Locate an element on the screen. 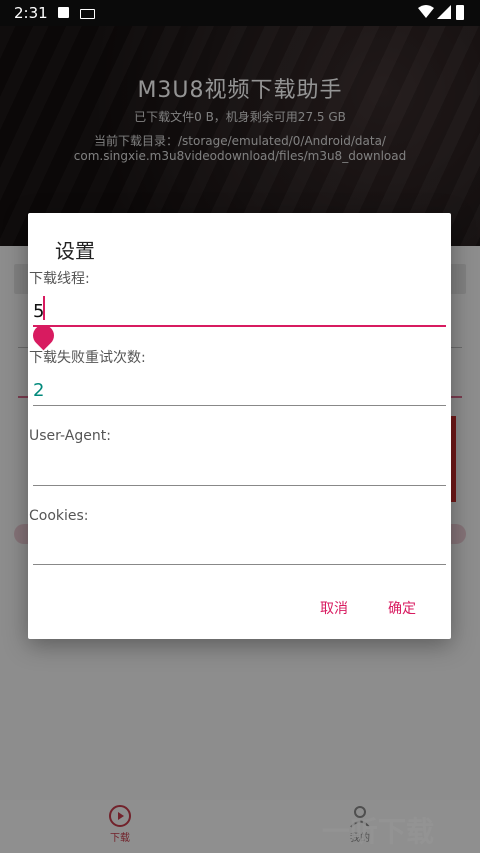 The image size is (480, 853). battery-icon is located at coordinates (460, 12).